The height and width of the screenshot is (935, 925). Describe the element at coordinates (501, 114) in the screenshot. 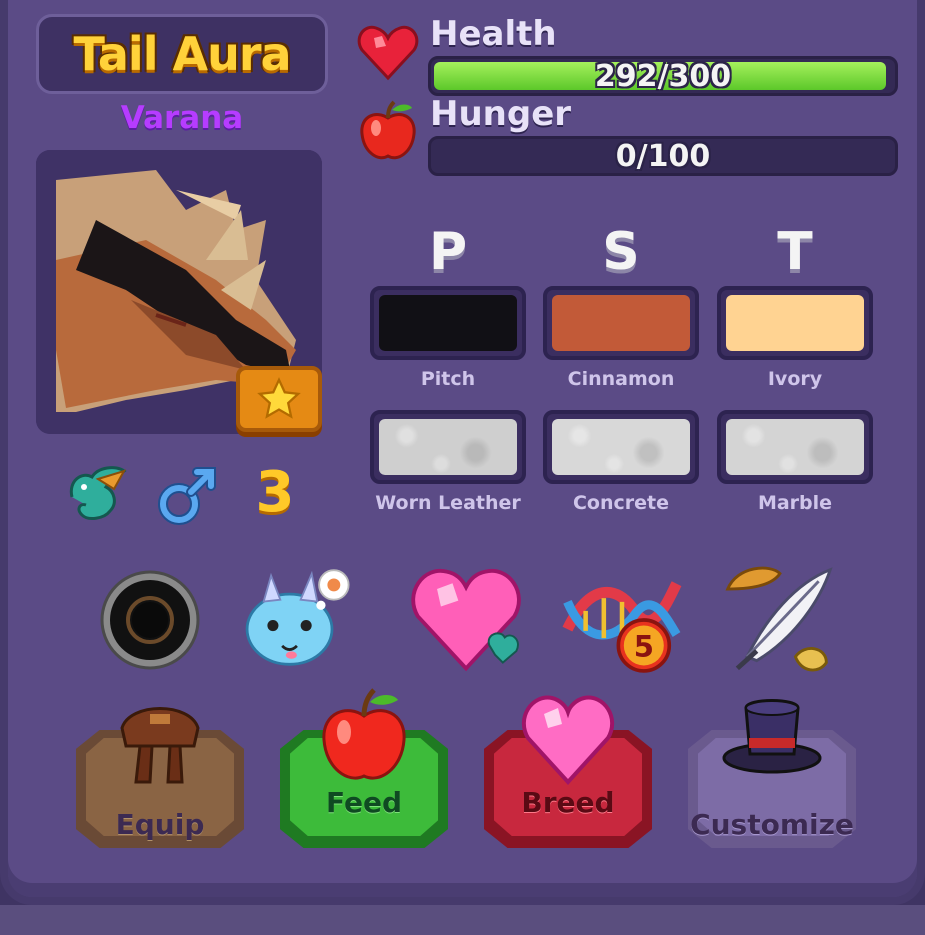

I see `hunger-label: Hunger` at that location.